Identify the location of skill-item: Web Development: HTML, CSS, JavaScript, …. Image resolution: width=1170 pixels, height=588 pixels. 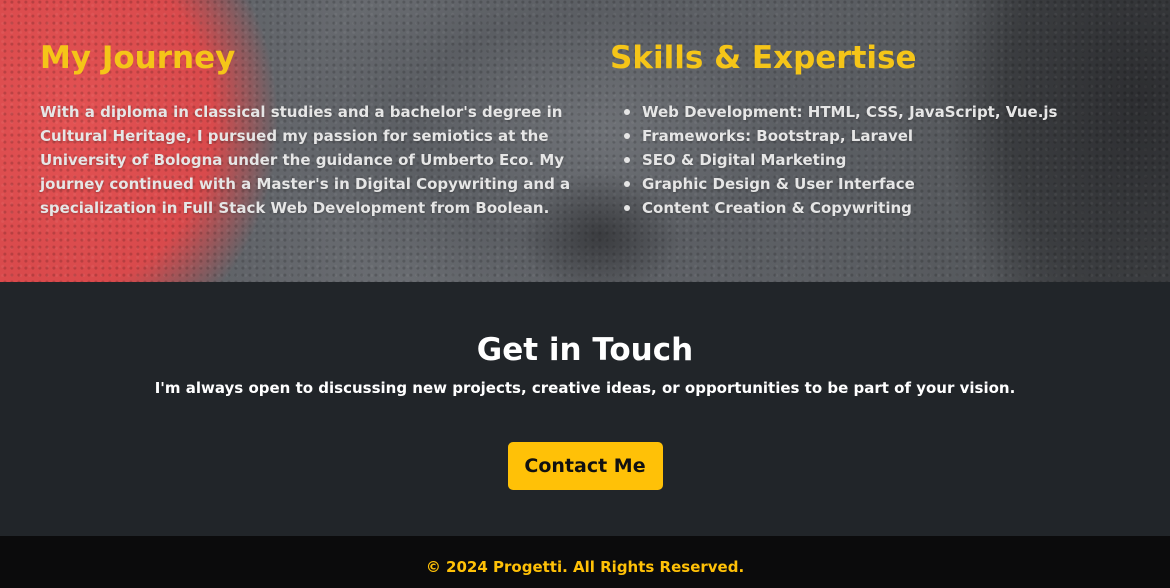
(870, 112).